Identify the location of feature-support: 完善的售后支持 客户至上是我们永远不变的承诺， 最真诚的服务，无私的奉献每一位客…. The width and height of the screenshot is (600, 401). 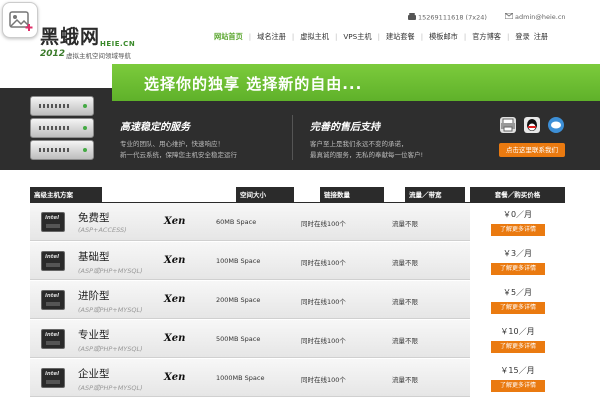
(366, 139).